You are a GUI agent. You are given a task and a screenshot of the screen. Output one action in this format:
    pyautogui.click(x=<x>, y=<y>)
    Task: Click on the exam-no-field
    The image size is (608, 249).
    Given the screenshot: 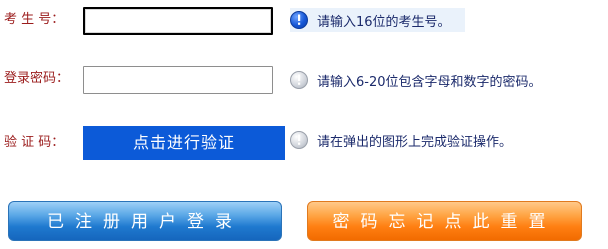 What is the action you would take?
    pyautogui.click(x=178, y=21)
    